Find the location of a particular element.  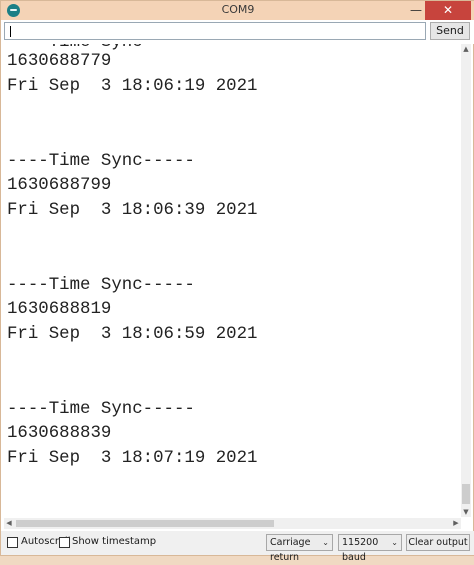

horizontal-scrollbar: ◀ ▶ is located at coordinates (232, 523).